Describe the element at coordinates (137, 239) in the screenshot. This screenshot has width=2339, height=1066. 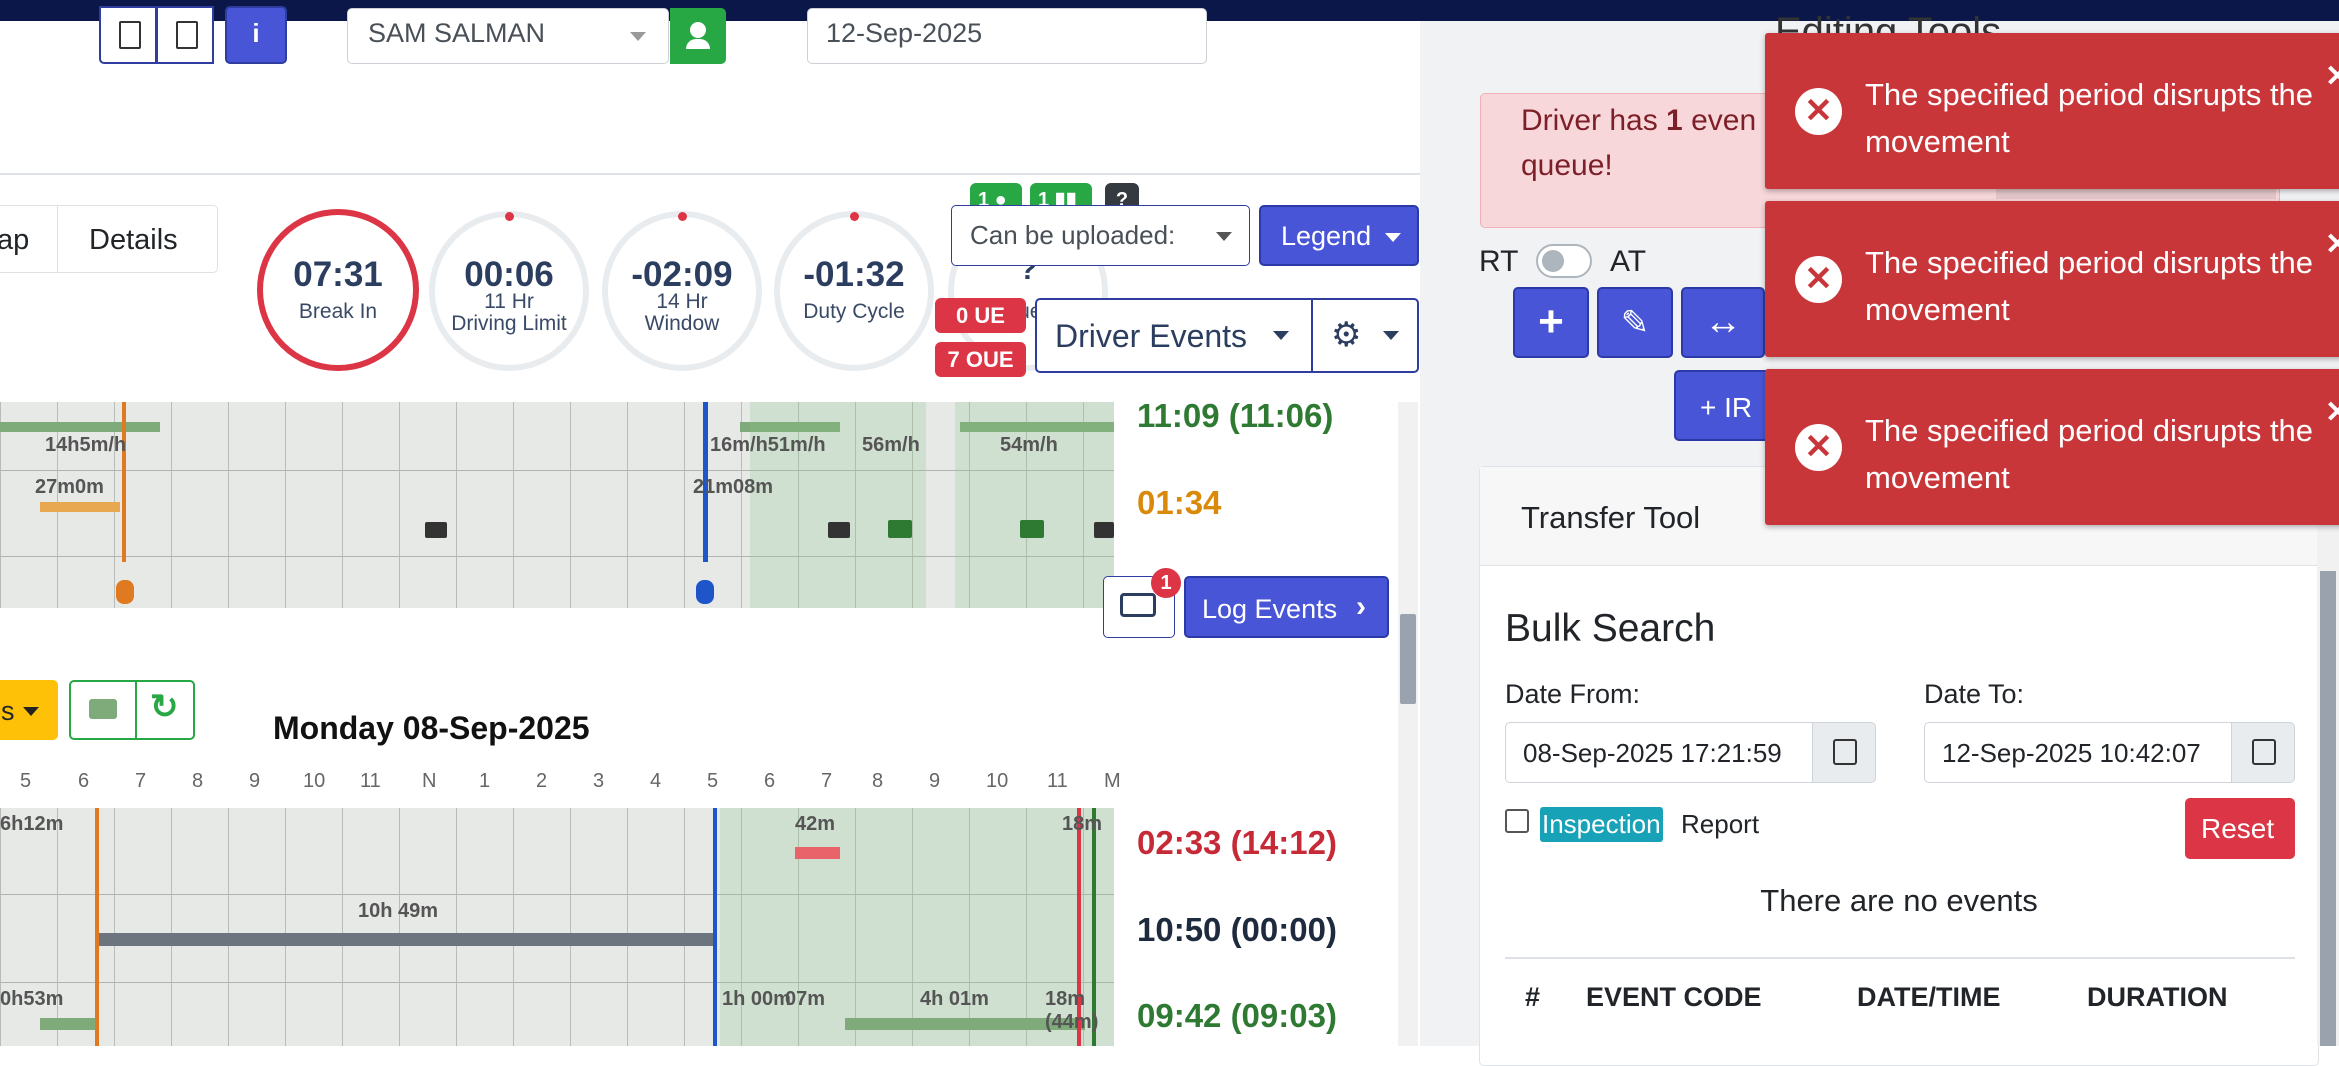
I see `tab-details: Details` at that location.